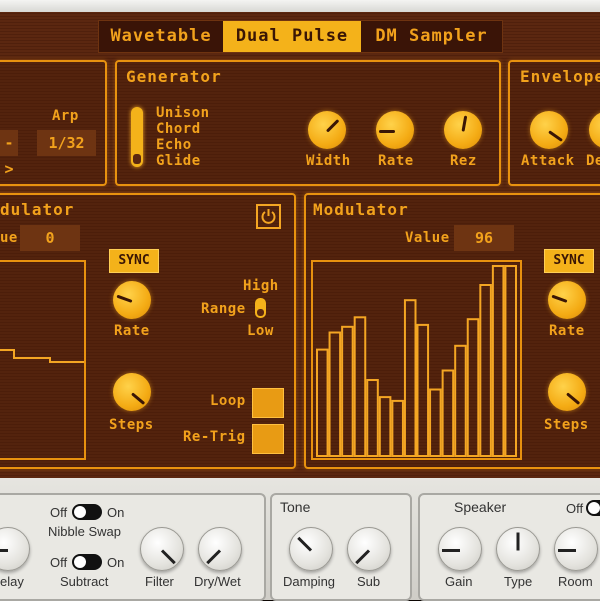 The width and height of the screenshot is (600, 601). Describe the element at coordinates (431, 36) in the screenshot. I see `tab-dm-sampler: DM Sampler` at that location.